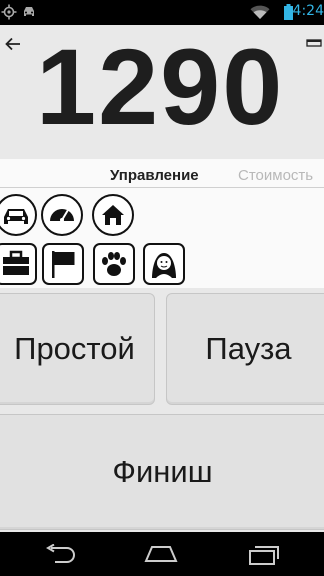  Describe the element at coordinates (19, 217) in the screenshot. I see `car-icon` at that location.